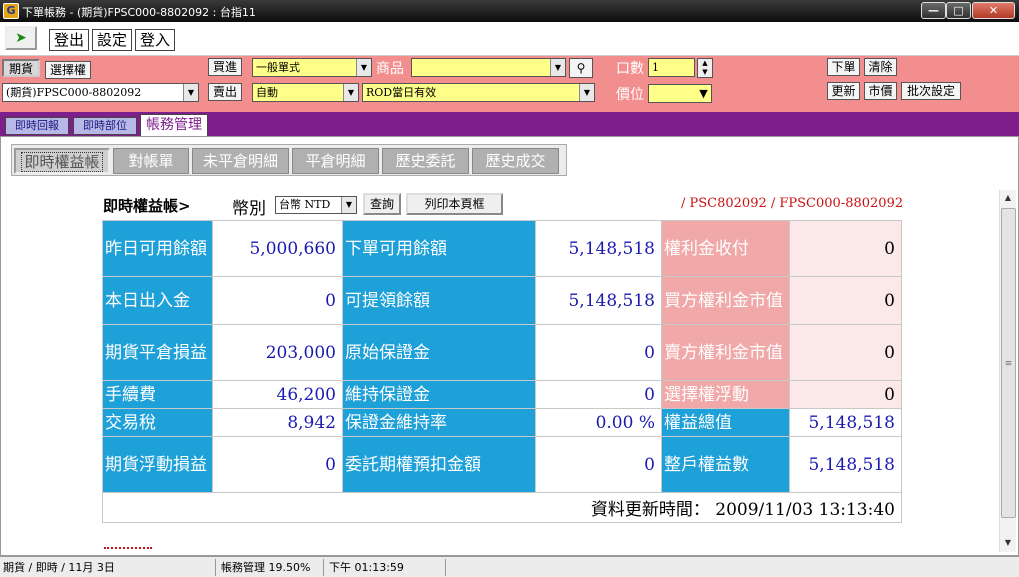  I want to click on tab-realtime-report: 即時回報, so click(37, 126).